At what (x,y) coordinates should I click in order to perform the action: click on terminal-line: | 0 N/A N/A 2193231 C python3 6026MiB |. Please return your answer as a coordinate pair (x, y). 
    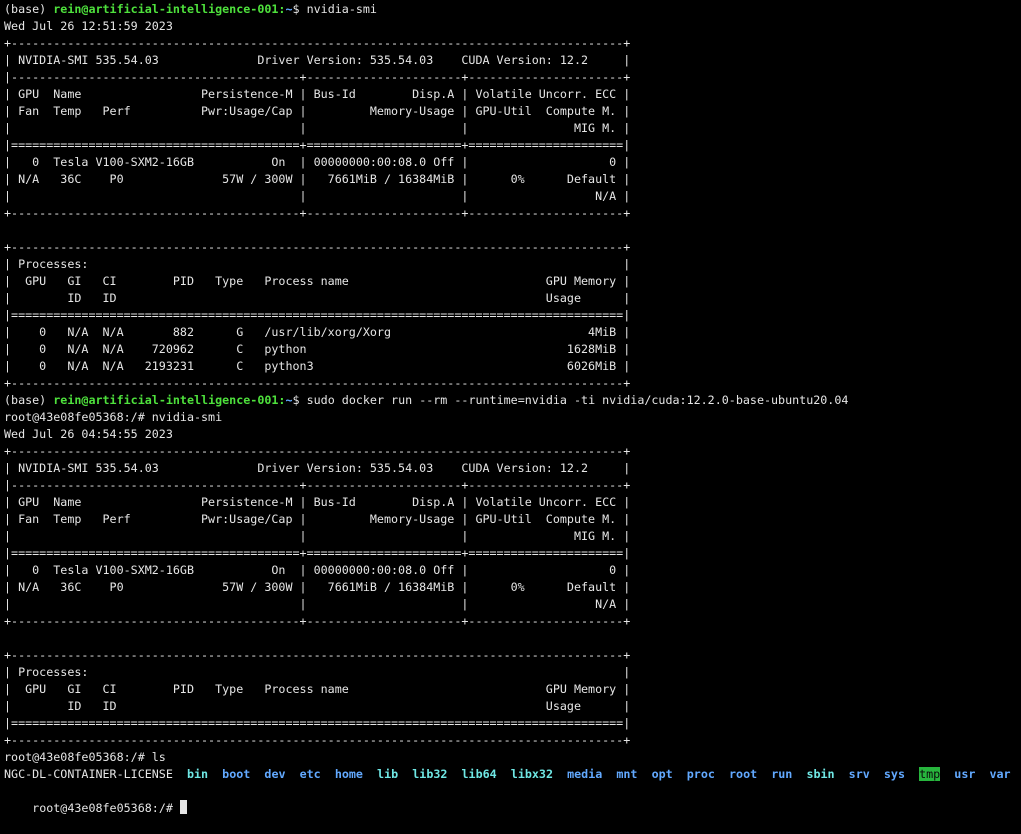
    Looking at the image, I should click on (317, 366).